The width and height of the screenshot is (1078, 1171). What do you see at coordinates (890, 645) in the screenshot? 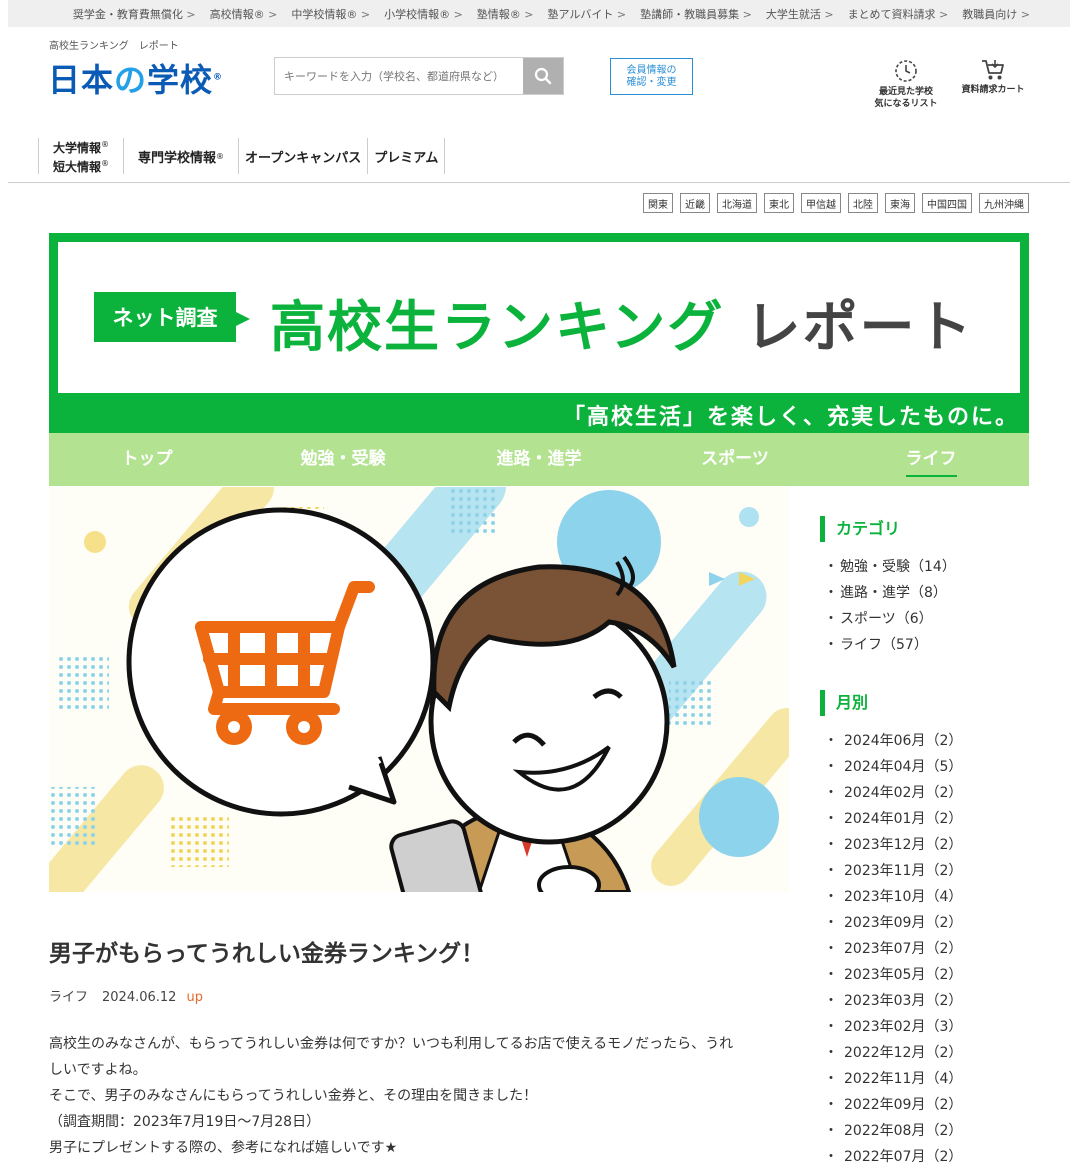
I see `sidebar-category-life: ライフ（57）` at bounding box center [890, 645].